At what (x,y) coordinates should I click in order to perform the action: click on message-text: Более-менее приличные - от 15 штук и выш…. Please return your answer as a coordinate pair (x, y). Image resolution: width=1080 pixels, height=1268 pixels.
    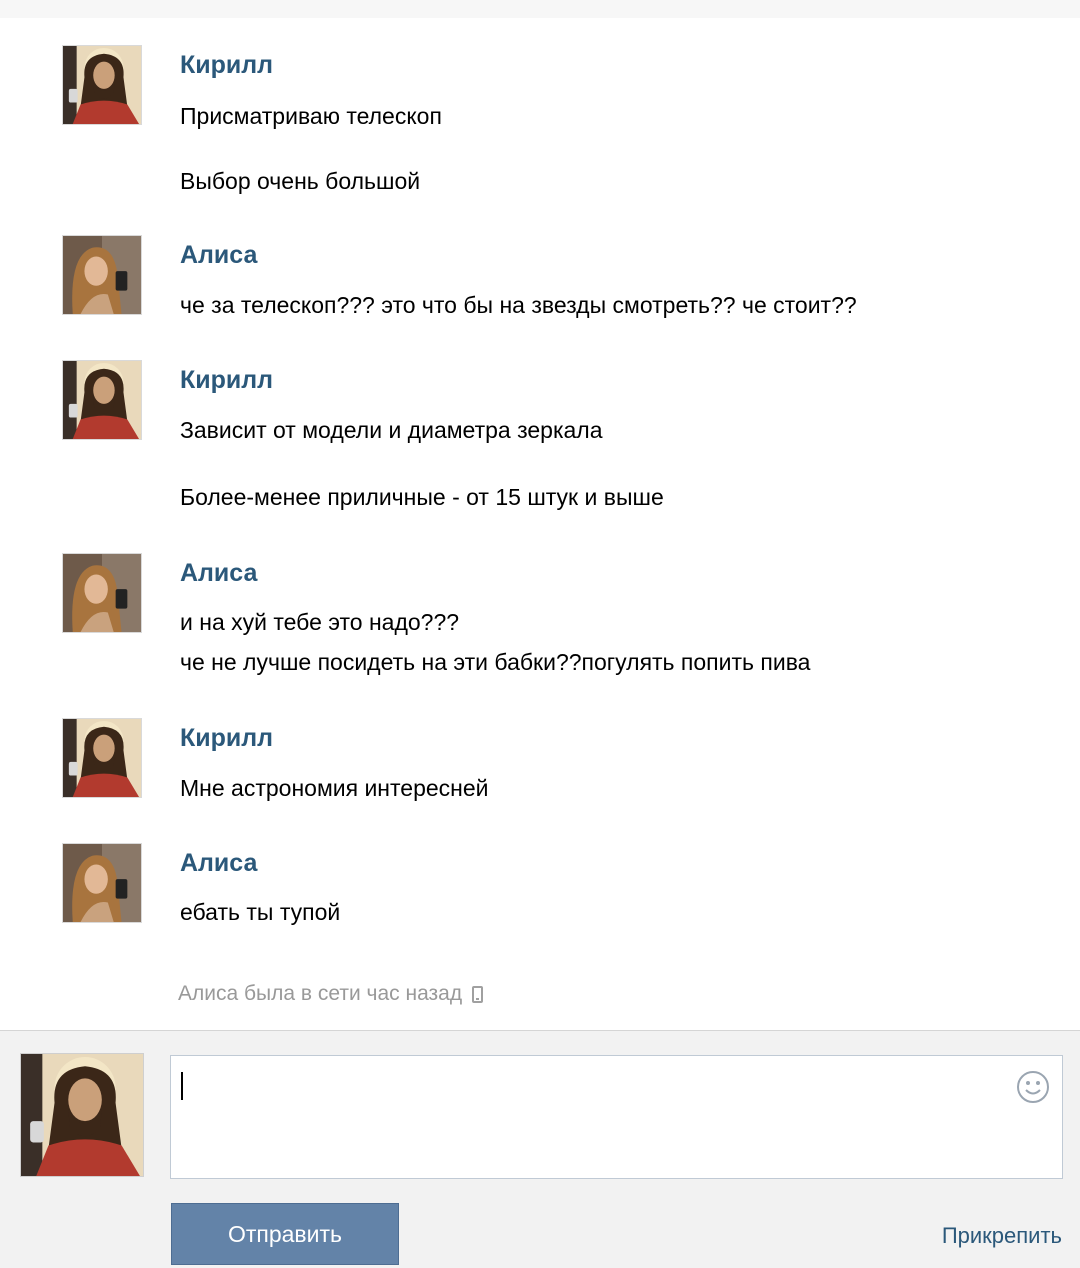
    Looking at the image, I should click on (422, 497).